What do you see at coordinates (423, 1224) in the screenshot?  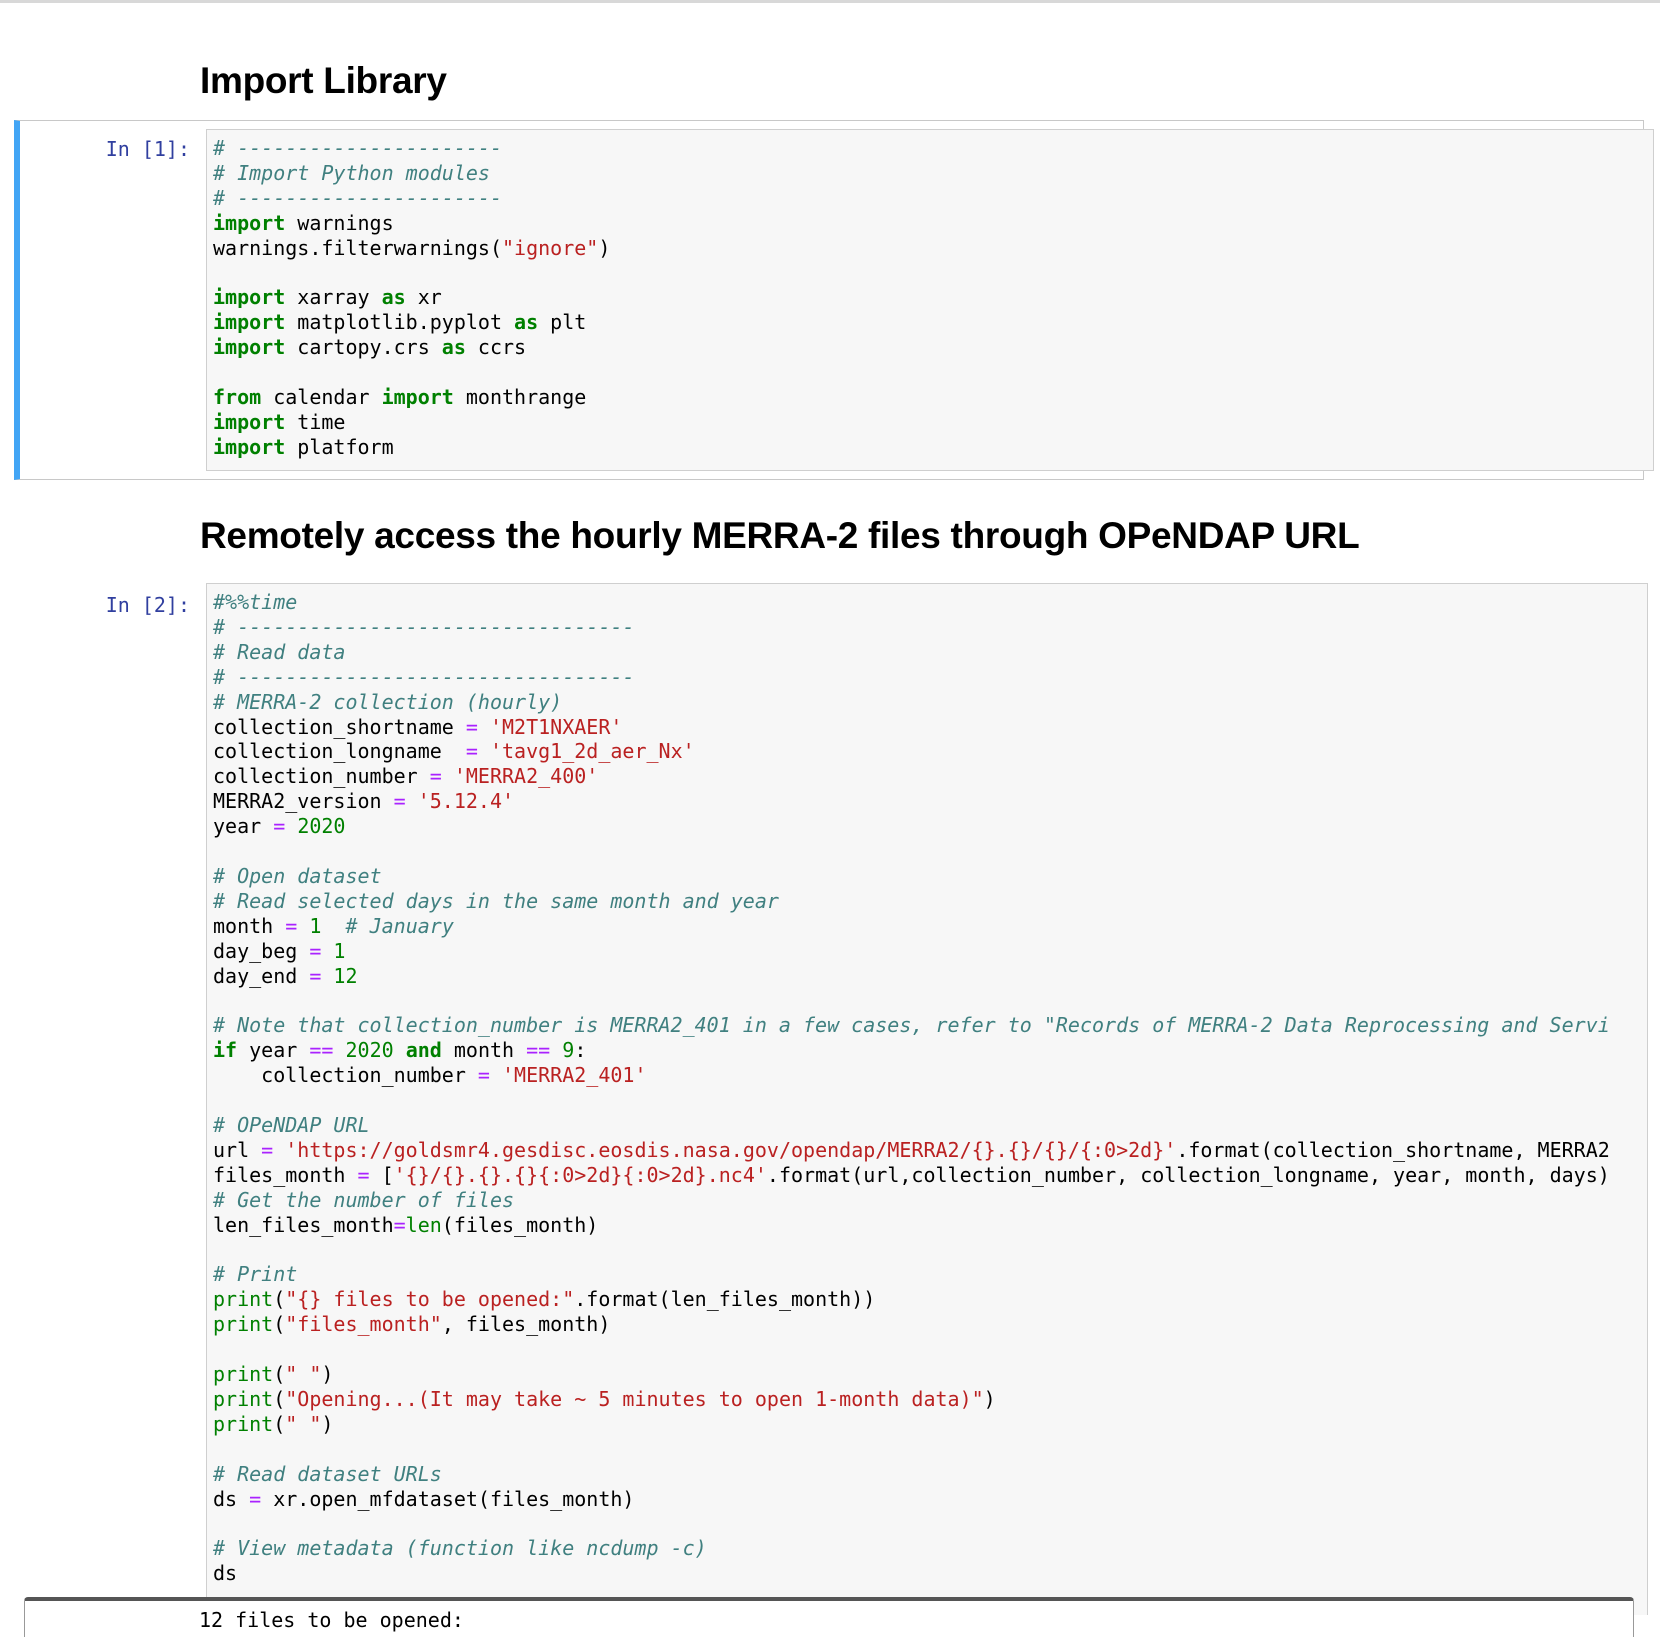 I see `code-builtin: len` at bounding box center [423, 1224].